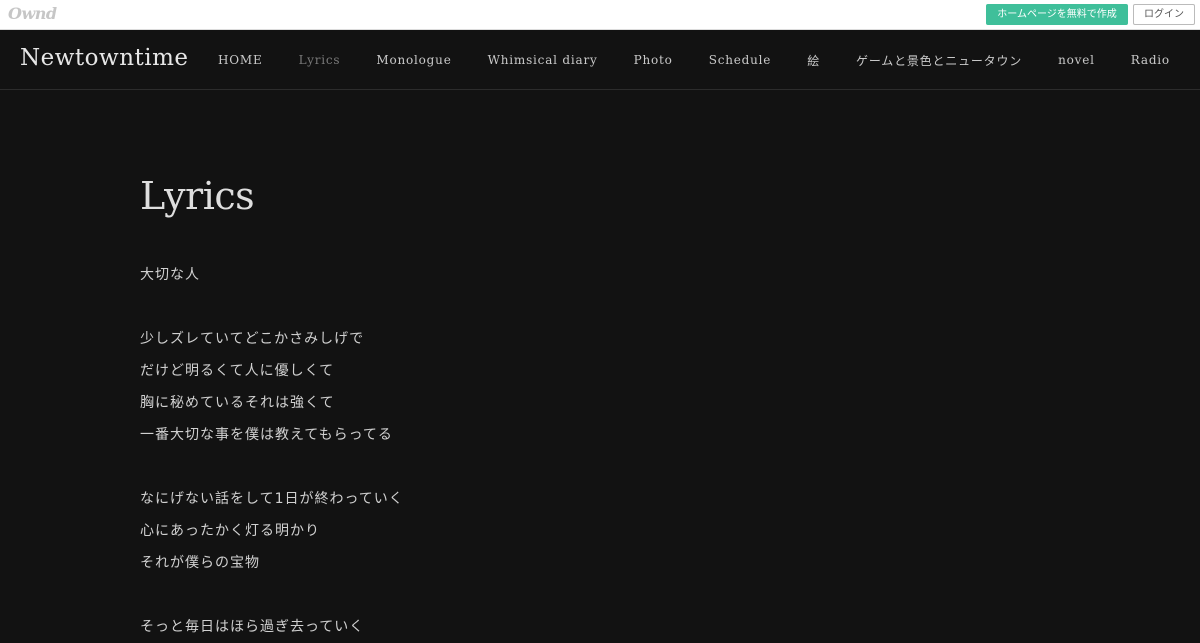 This screenshot has height=643, width=1200. I want to click on nav-item-home: HOME, so click(240, 60).